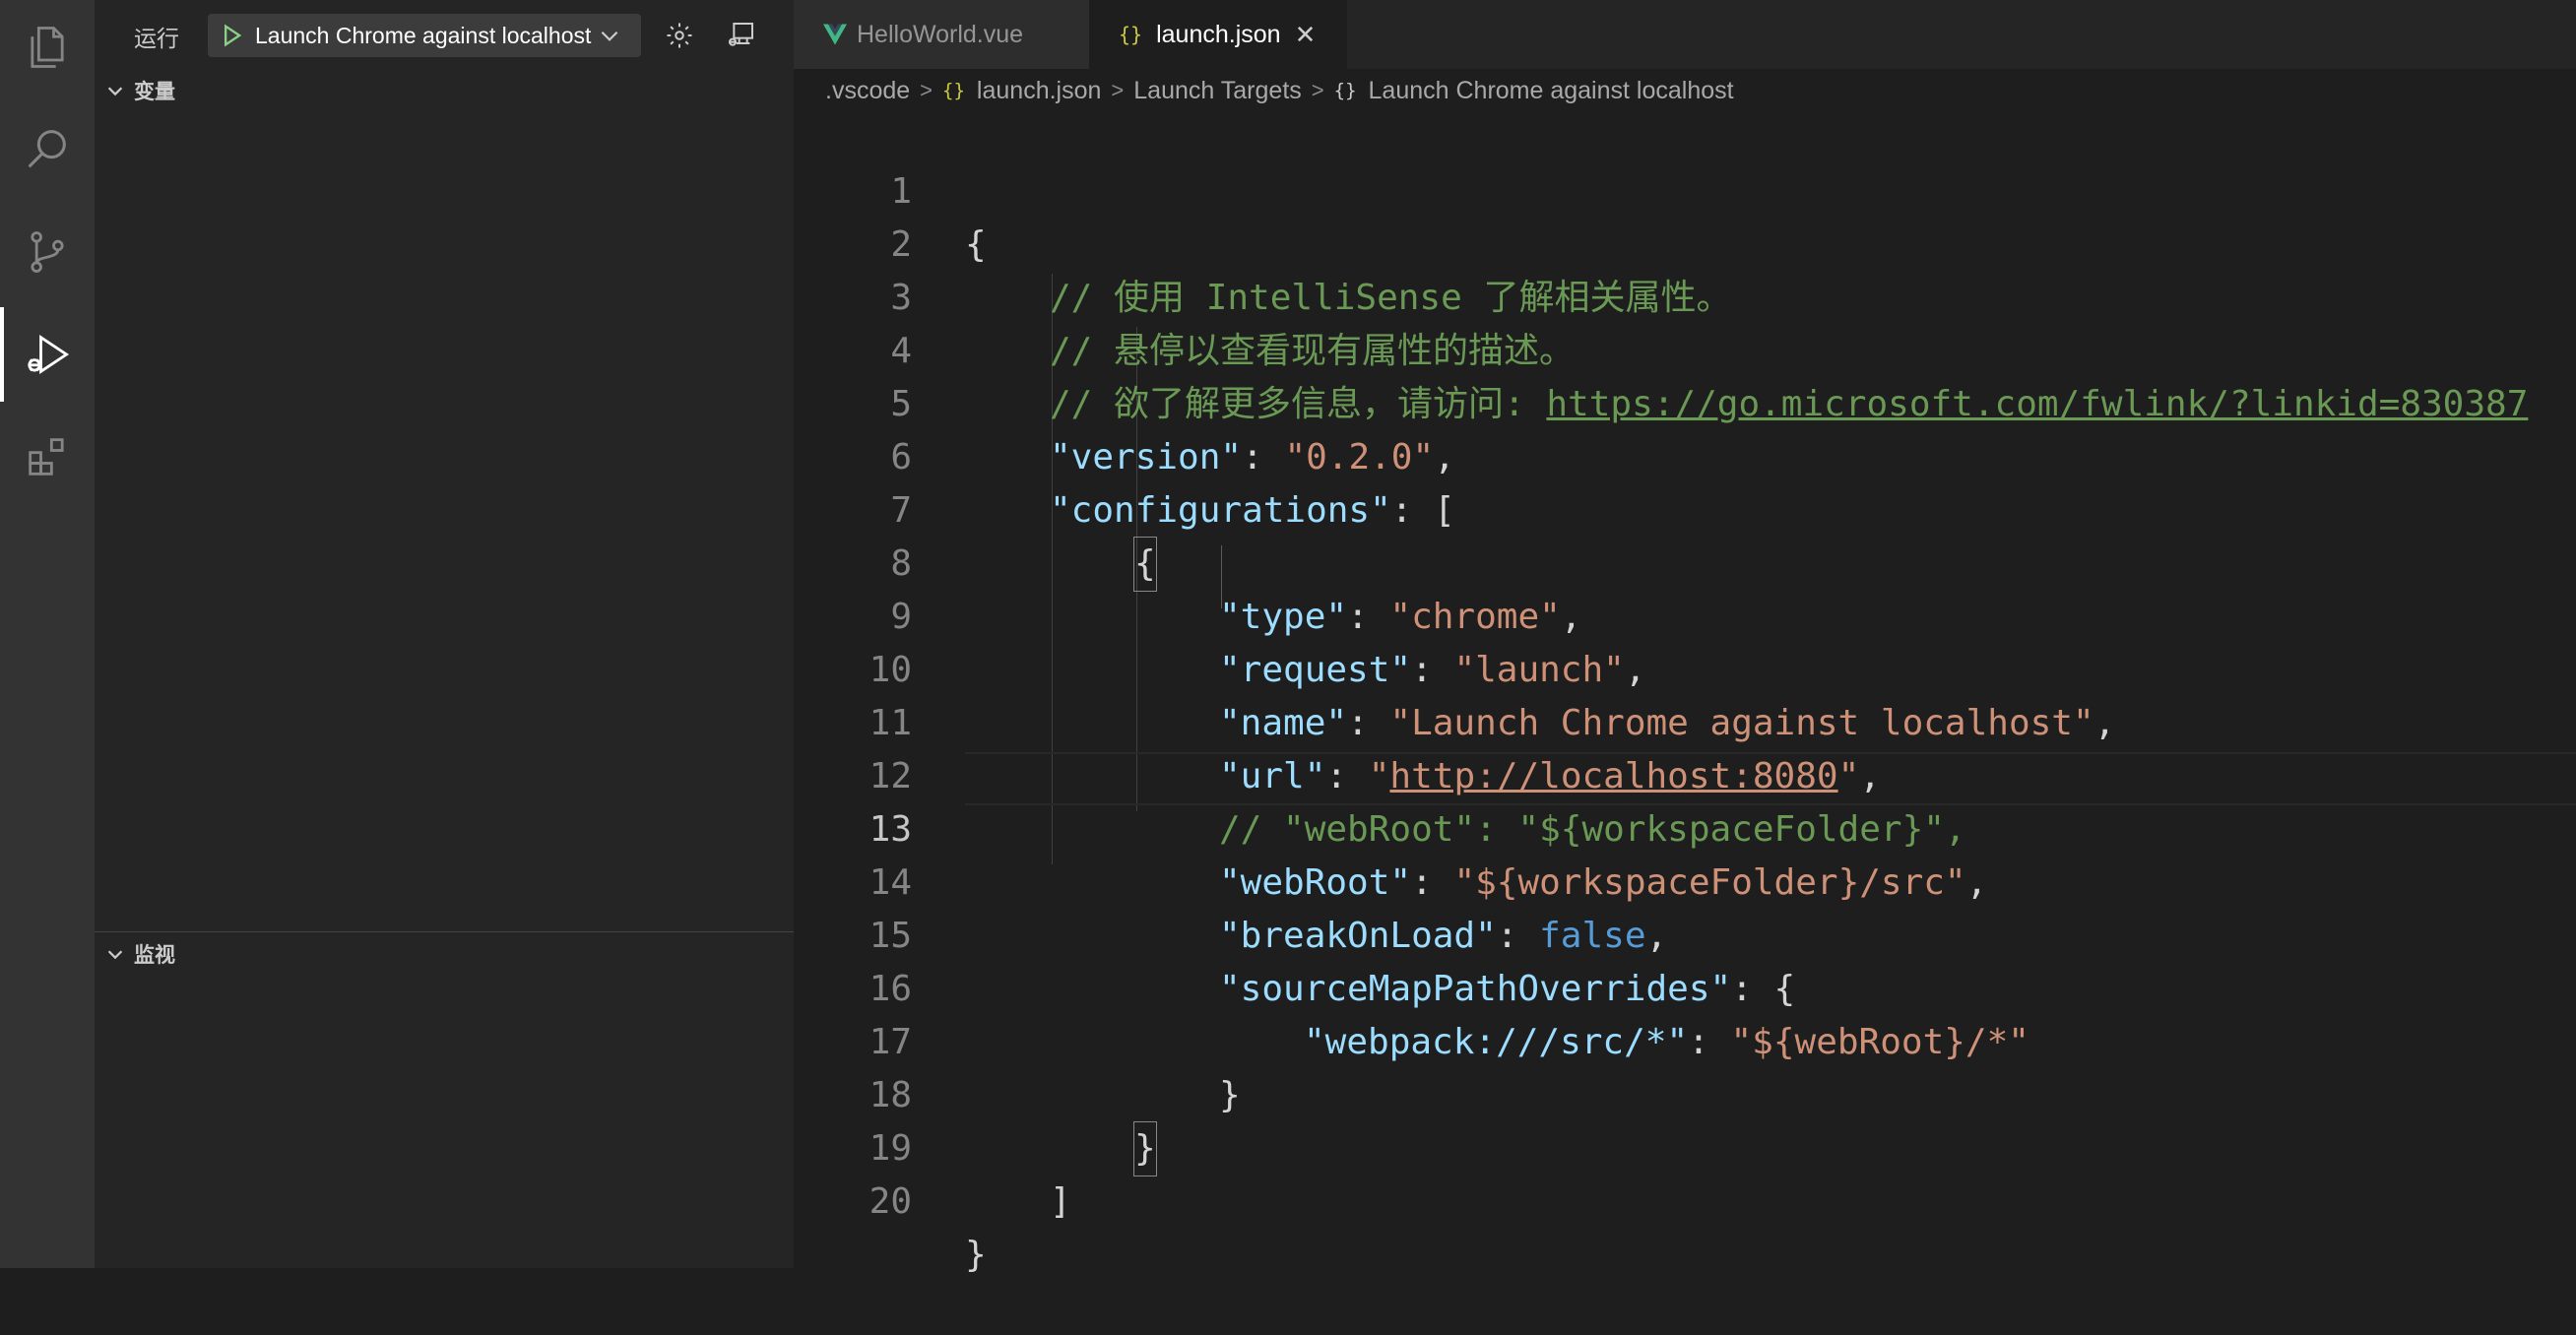 The height and width of the screenshot is (1335, 2576). What do you see at coordinates (444, 954) in the screenshot?
I see `watch-section-header: 监视` at bounding box center [444, 954].